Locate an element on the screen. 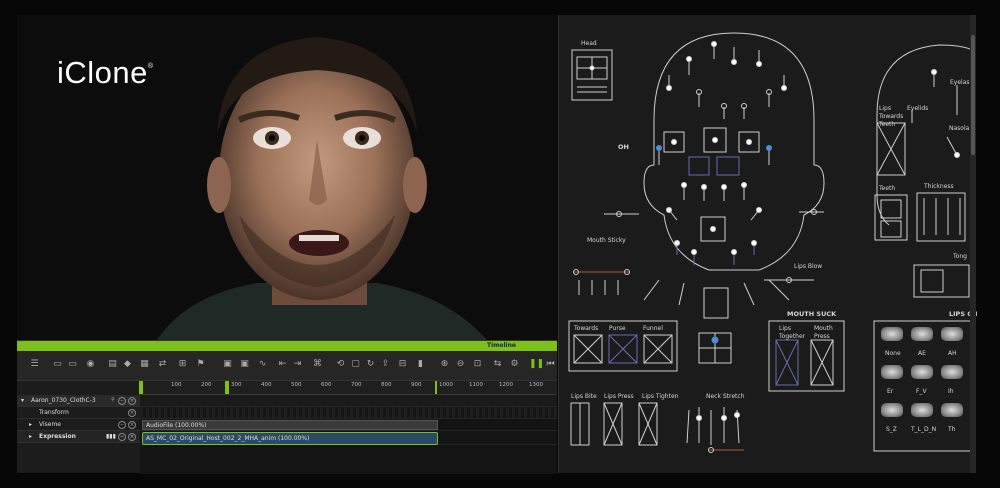  rig-label-funnel: Funnel is located at coordinates (653, 328).